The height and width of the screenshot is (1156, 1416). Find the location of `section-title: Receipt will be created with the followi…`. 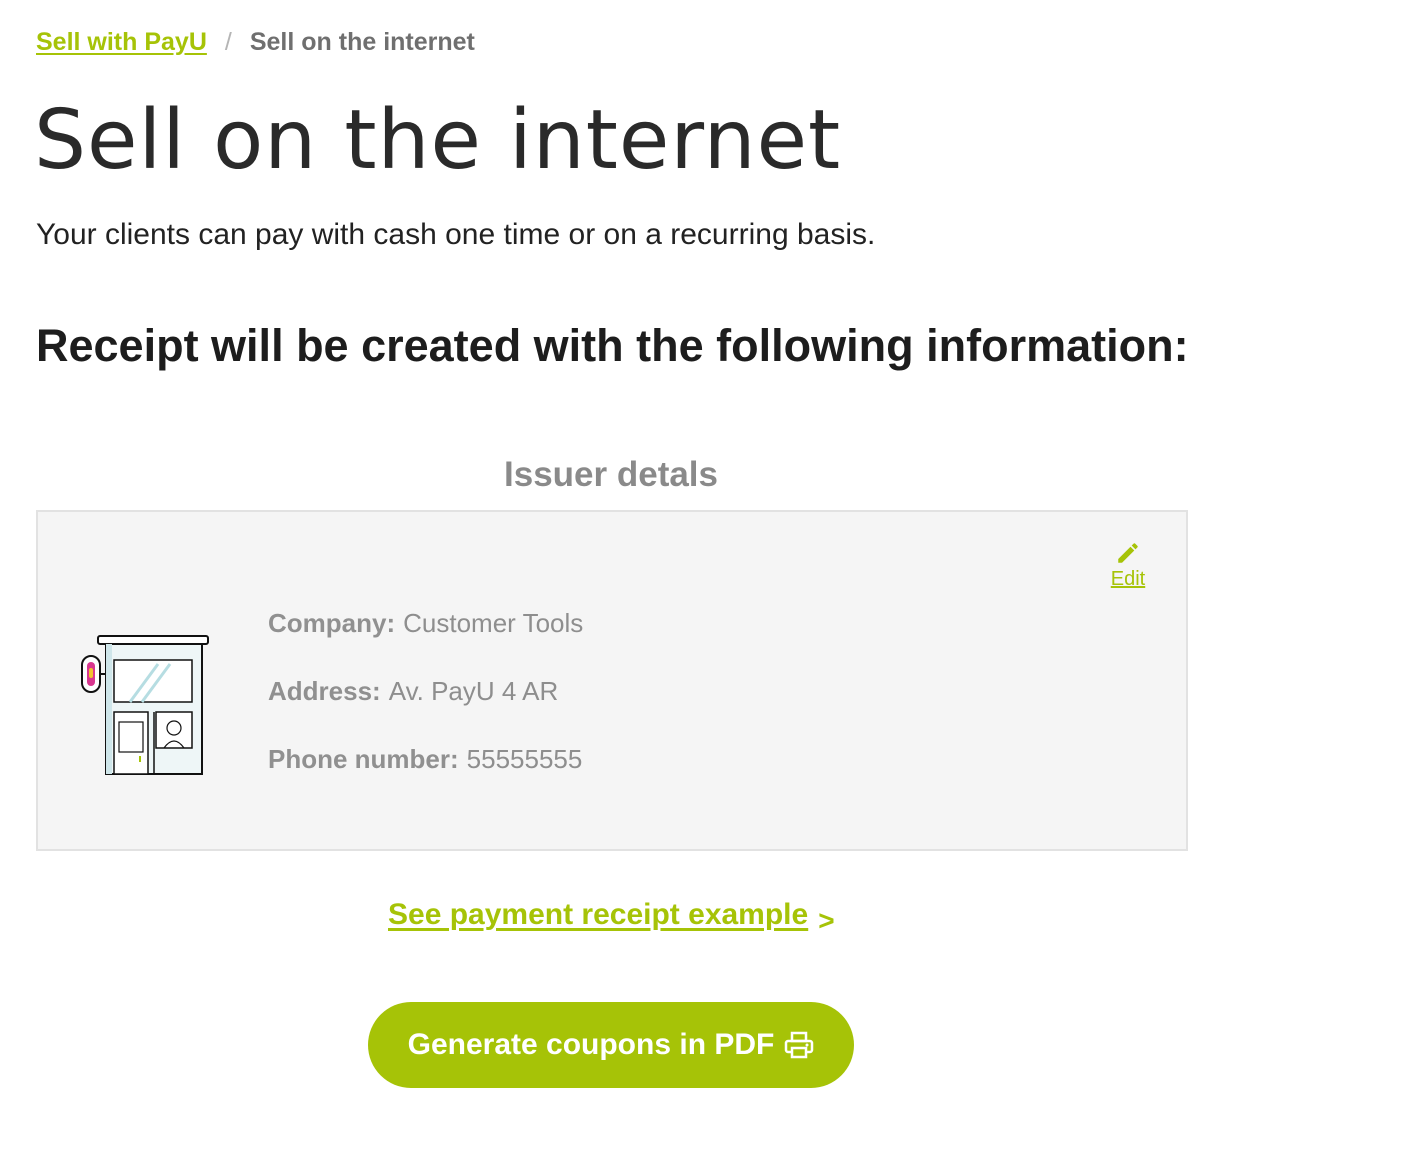

section-title: Receipt will be created with the followi… is located at coordinates (612, 345).